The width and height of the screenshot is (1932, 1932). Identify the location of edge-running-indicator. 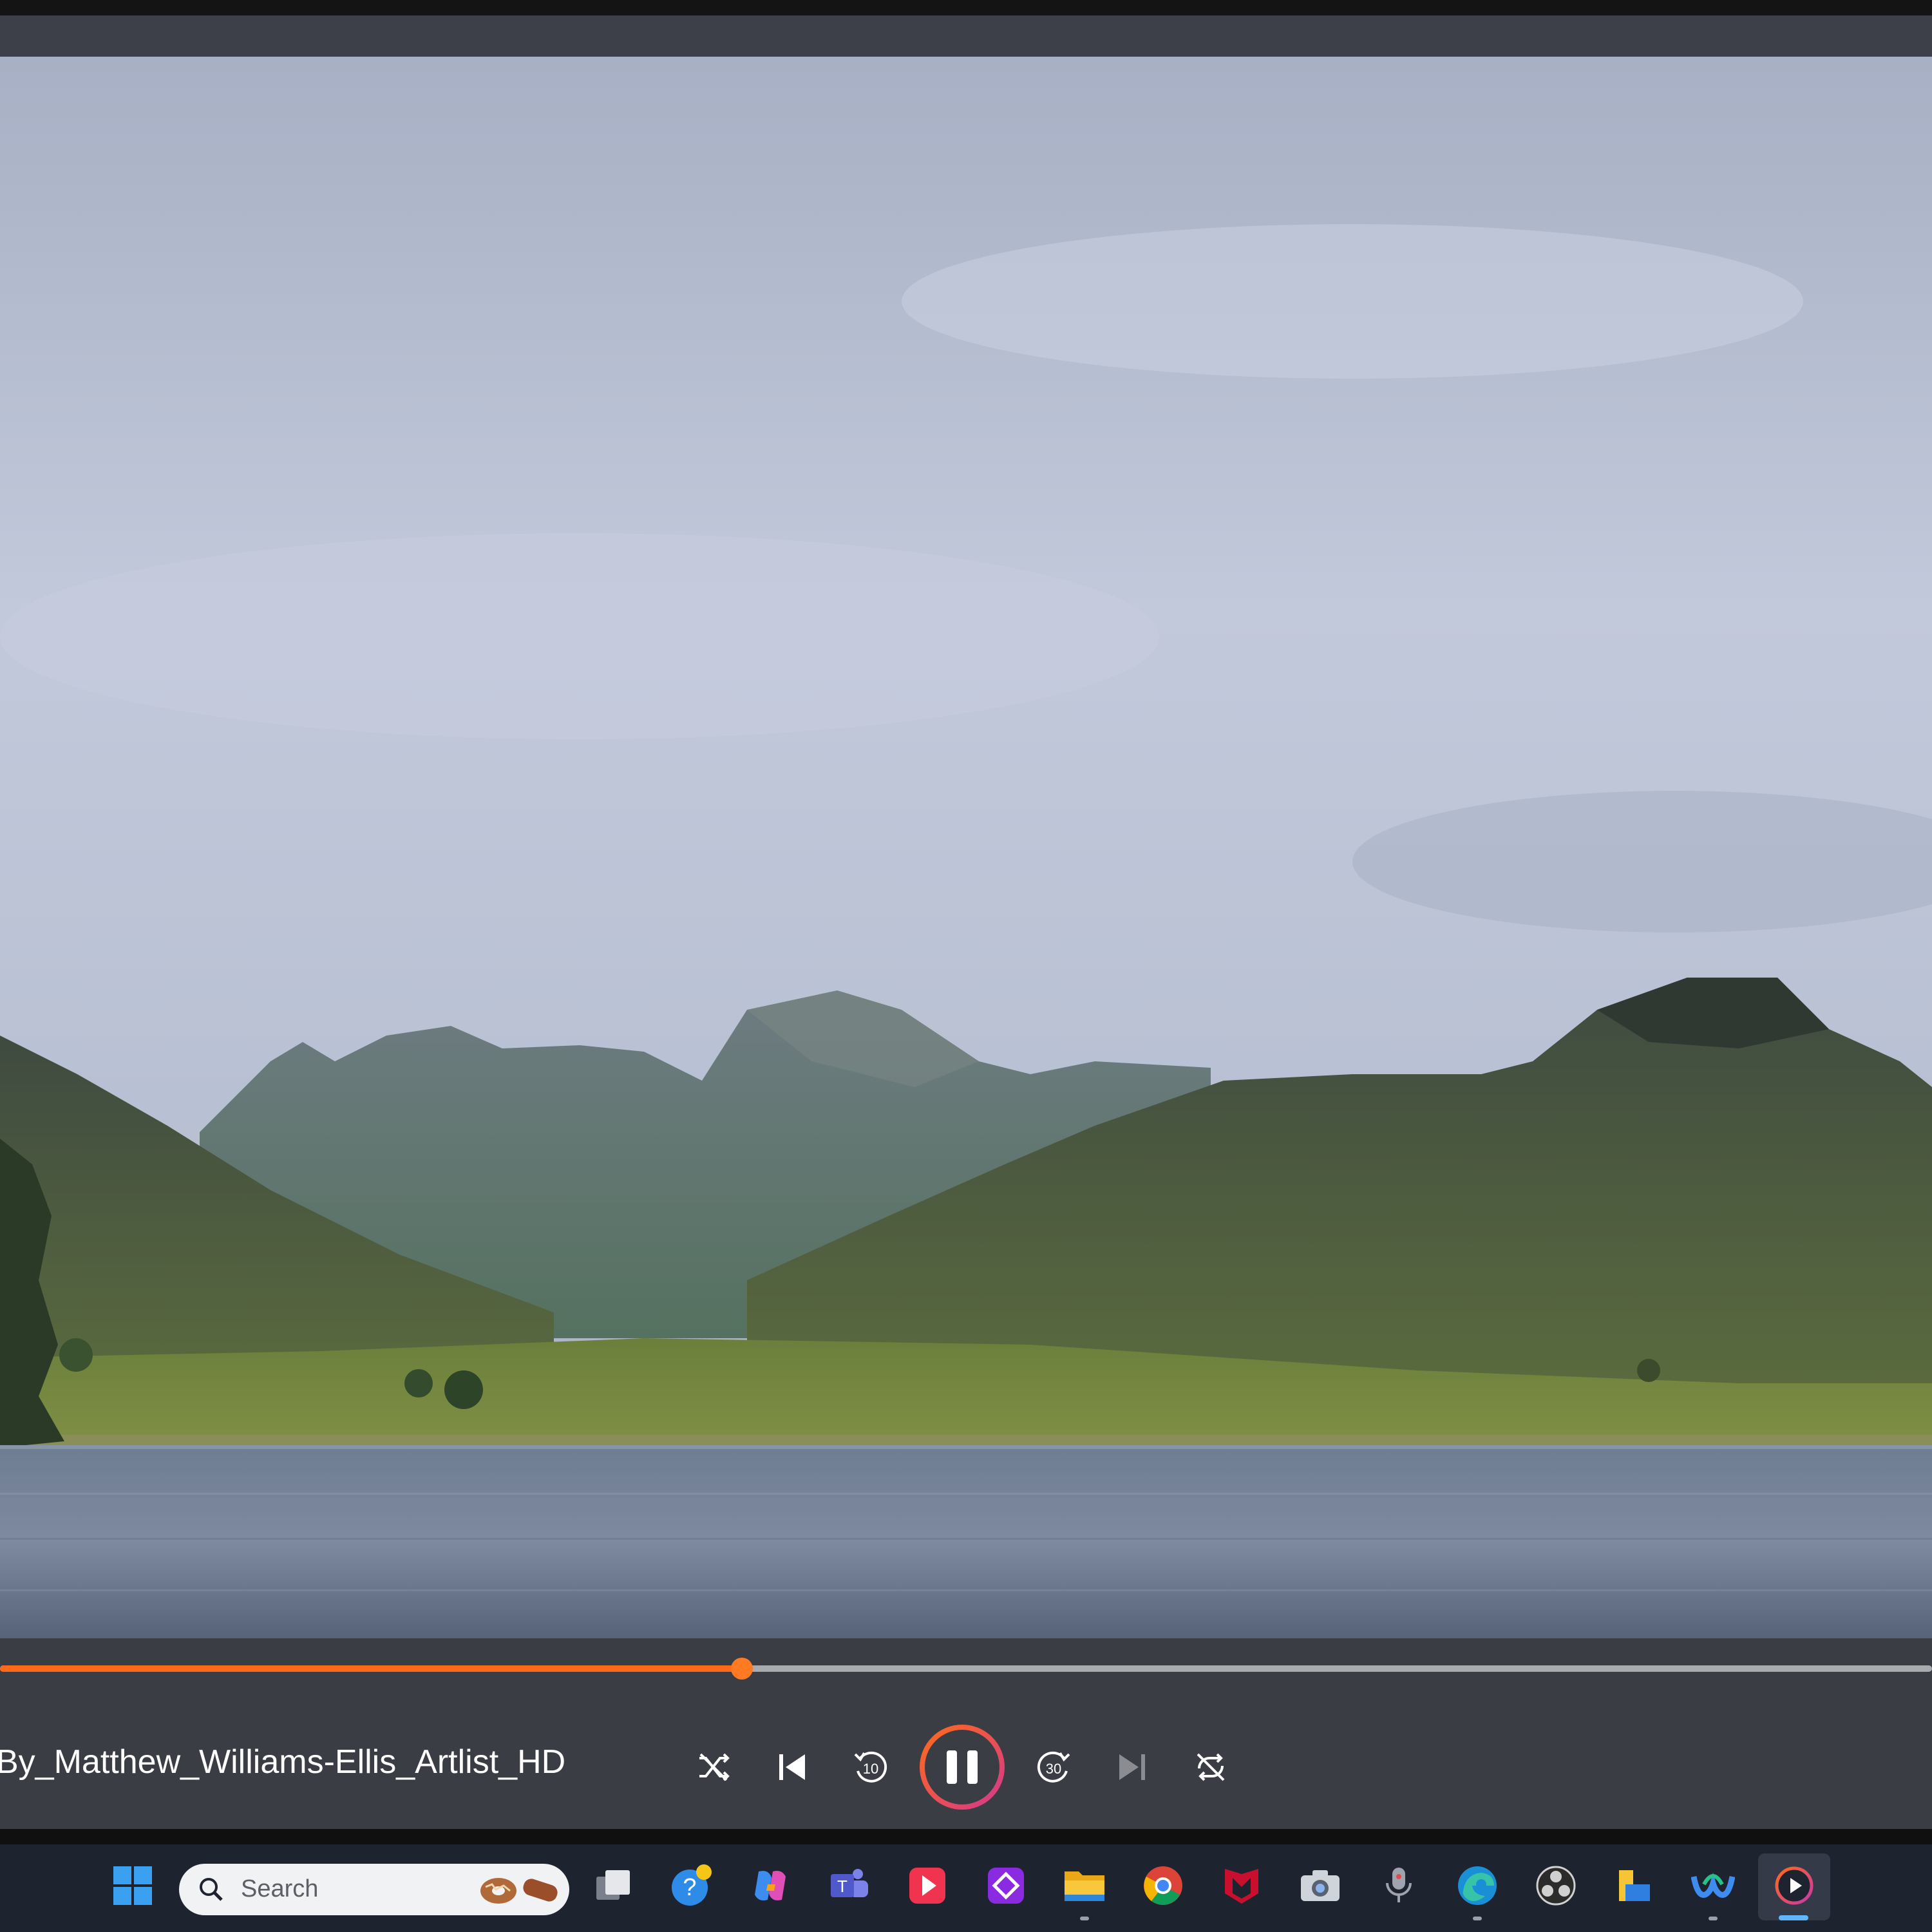
(1477, 1919).